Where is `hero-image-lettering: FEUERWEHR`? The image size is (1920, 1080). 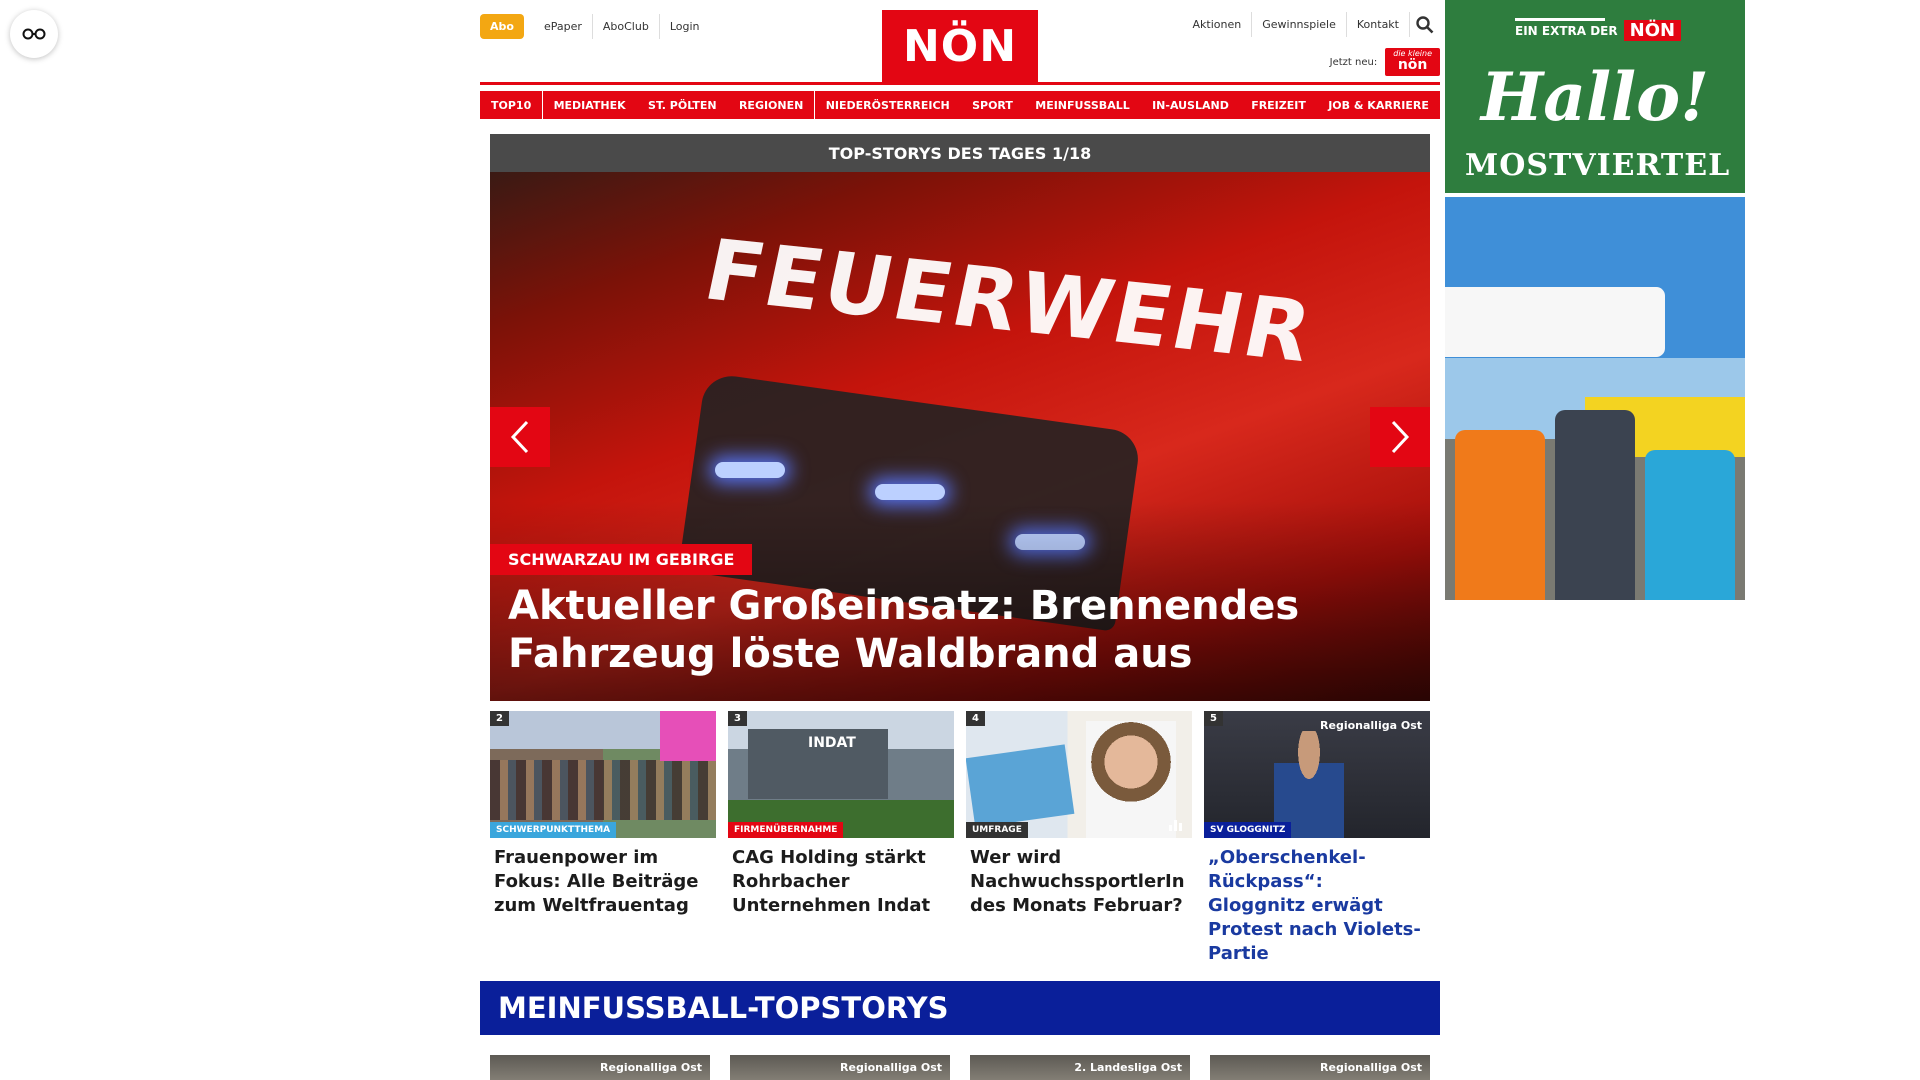
hero-image-lettering: FEUERWEHR is located at coordinates (1009, 301).